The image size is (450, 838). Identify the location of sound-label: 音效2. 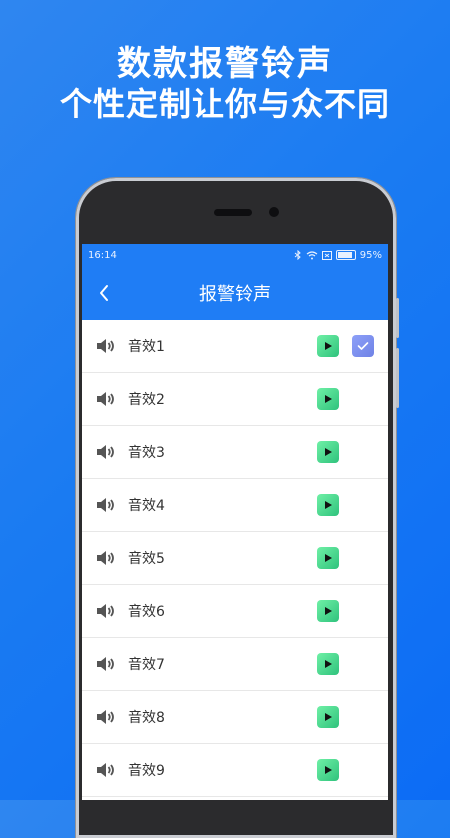
(146, 400).